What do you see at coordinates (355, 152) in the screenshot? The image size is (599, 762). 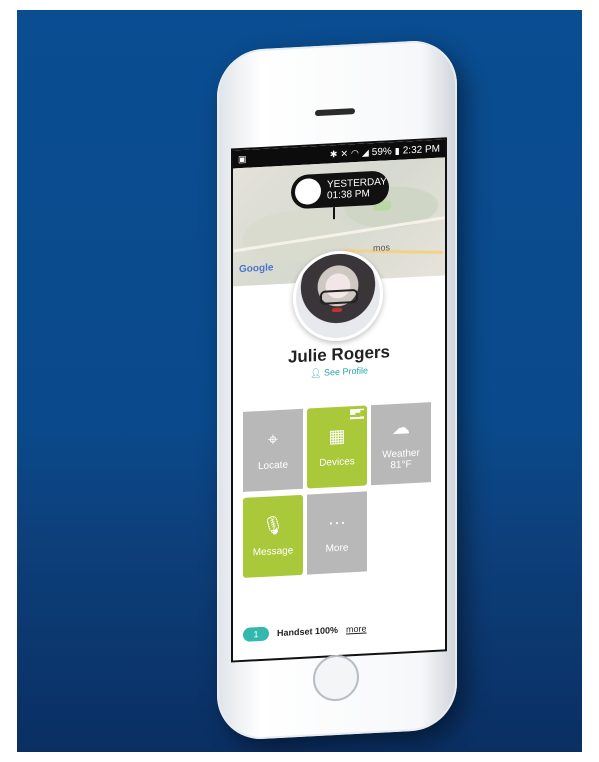 I see `wifi-icon: ◠` at bounding box center [355, 152].